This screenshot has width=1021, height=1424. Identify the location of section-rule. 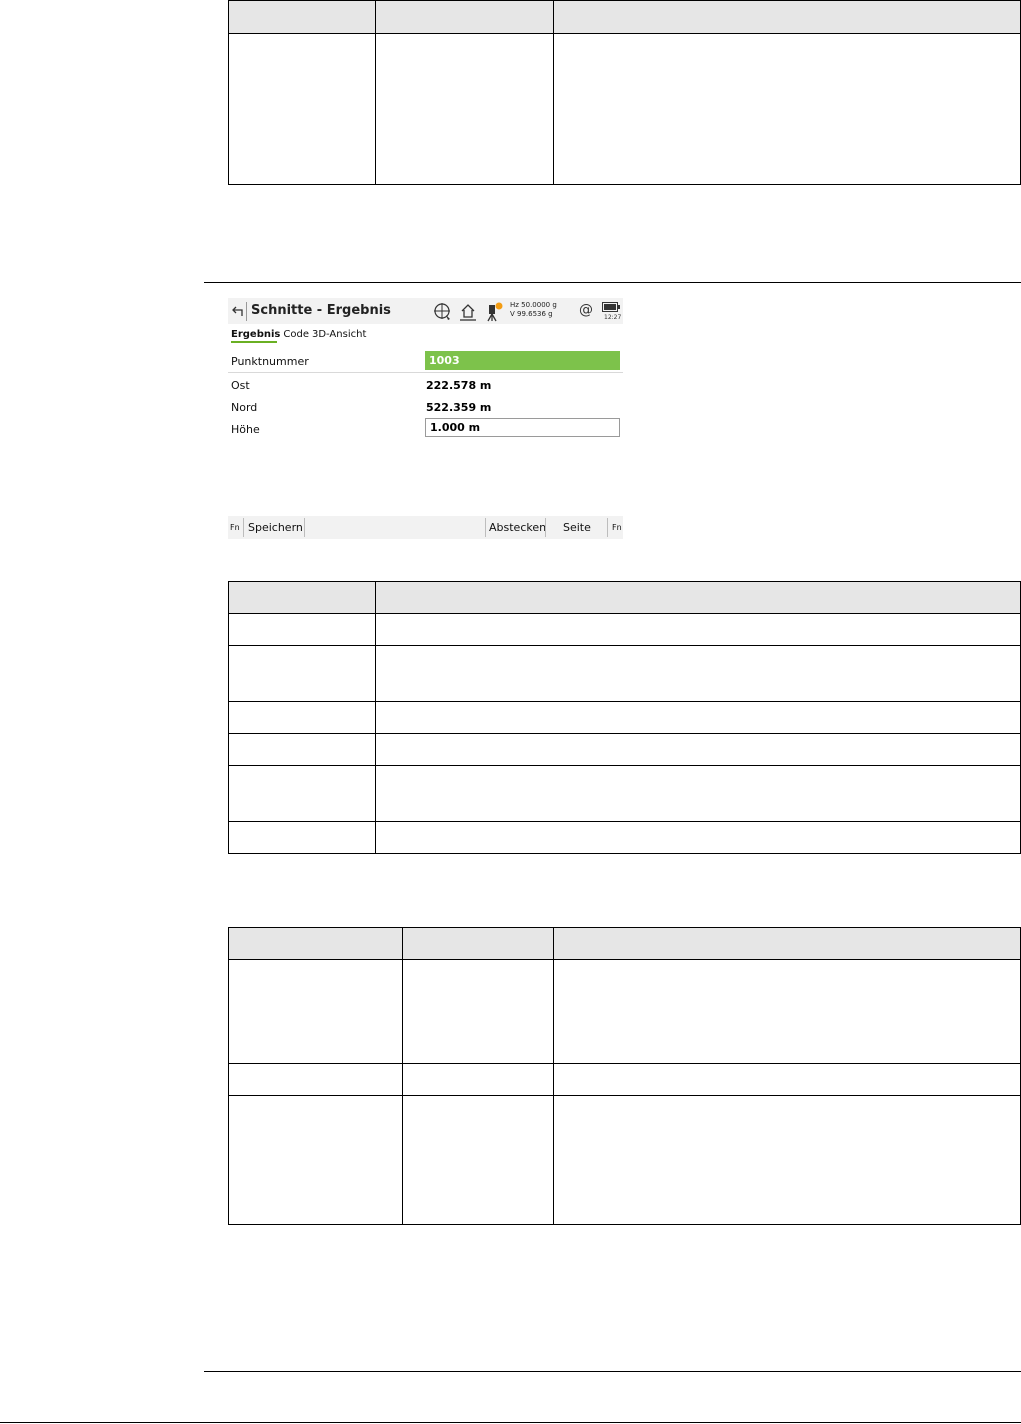
(612, 282).